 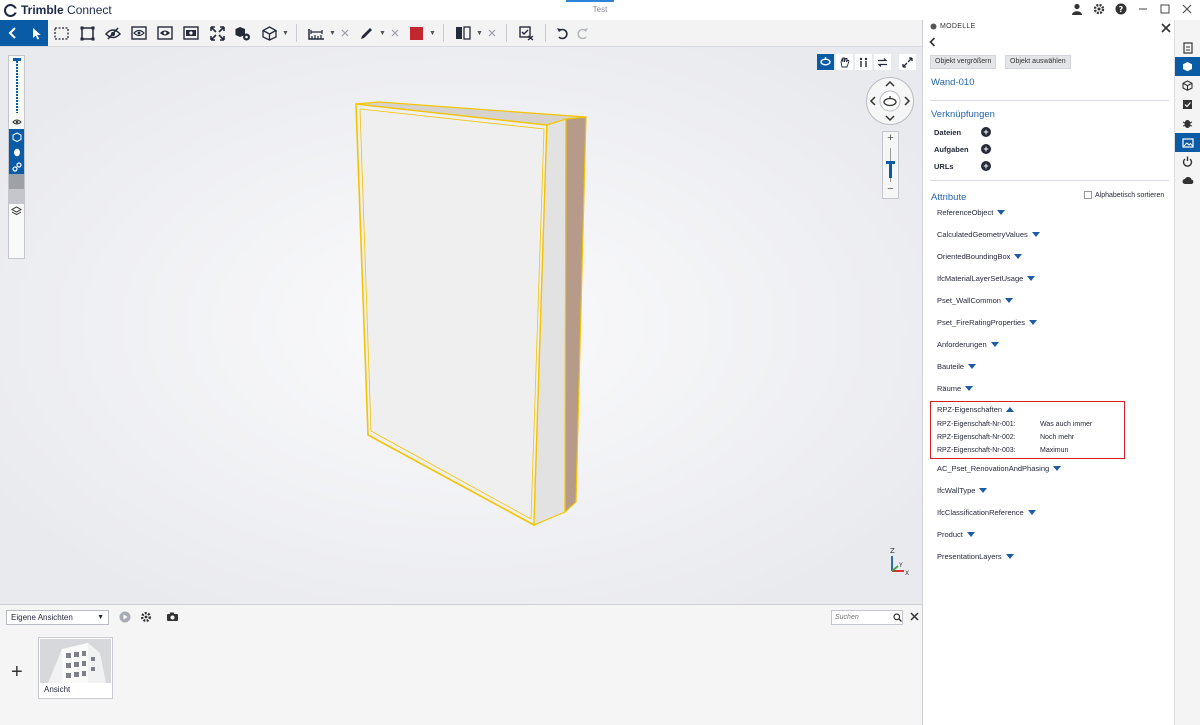 I want to click on transparency-box-icon, so click(x=191, y=33).